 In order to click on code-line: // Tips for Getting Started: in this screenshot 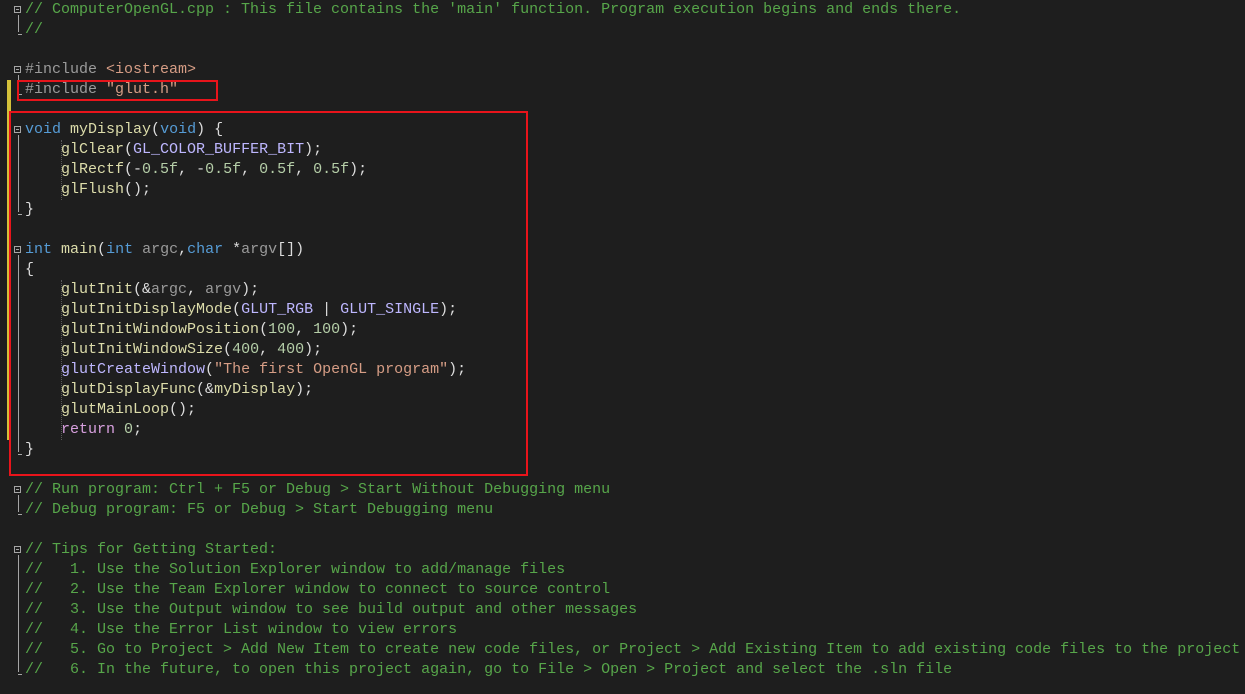, I will do `click(151, 550)`.